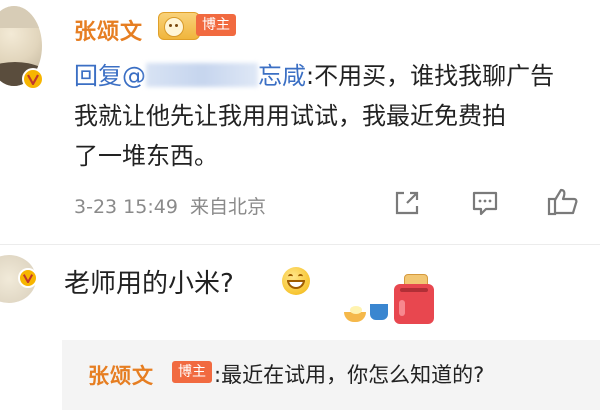  I want to click on comment-location: 来自北京, so click(227, 207).